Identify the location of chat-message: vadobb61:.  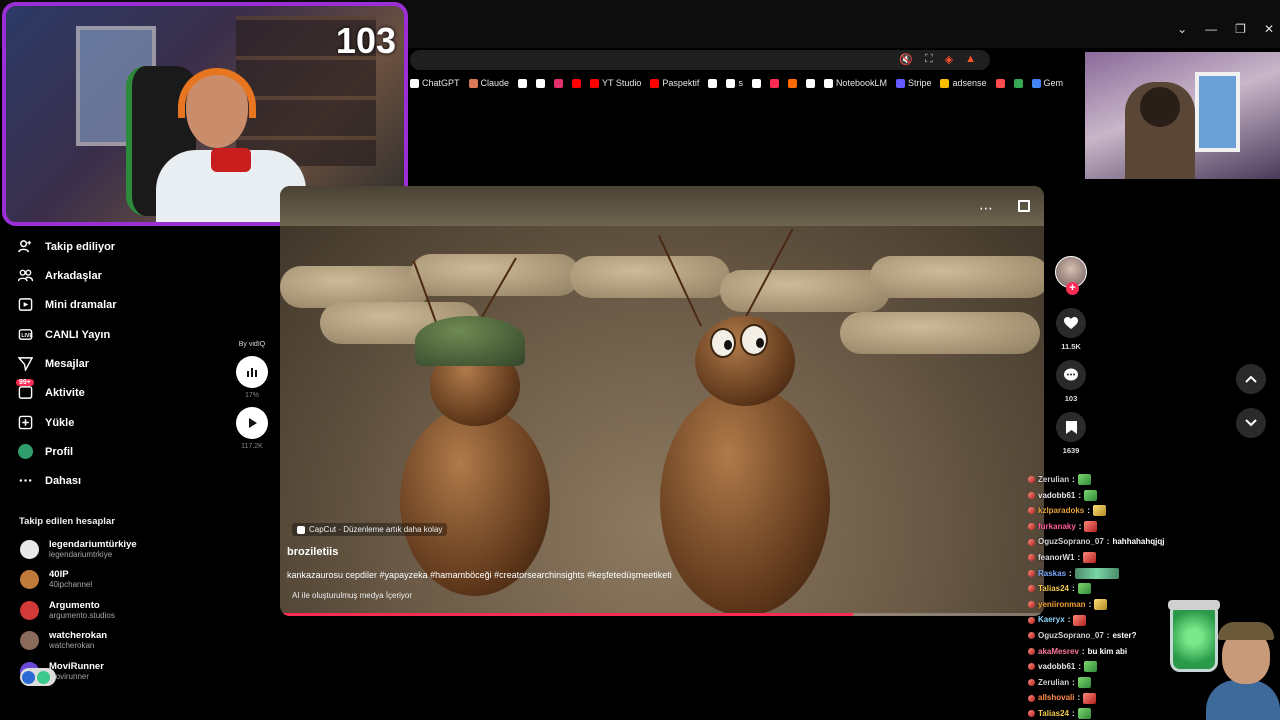
(1153, 496).